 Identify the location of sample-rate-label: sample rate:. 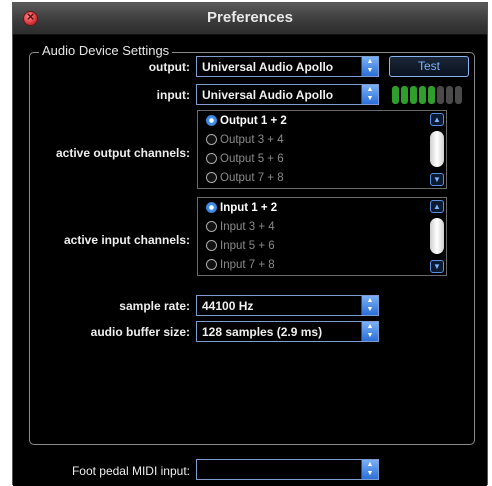
(154, 306).